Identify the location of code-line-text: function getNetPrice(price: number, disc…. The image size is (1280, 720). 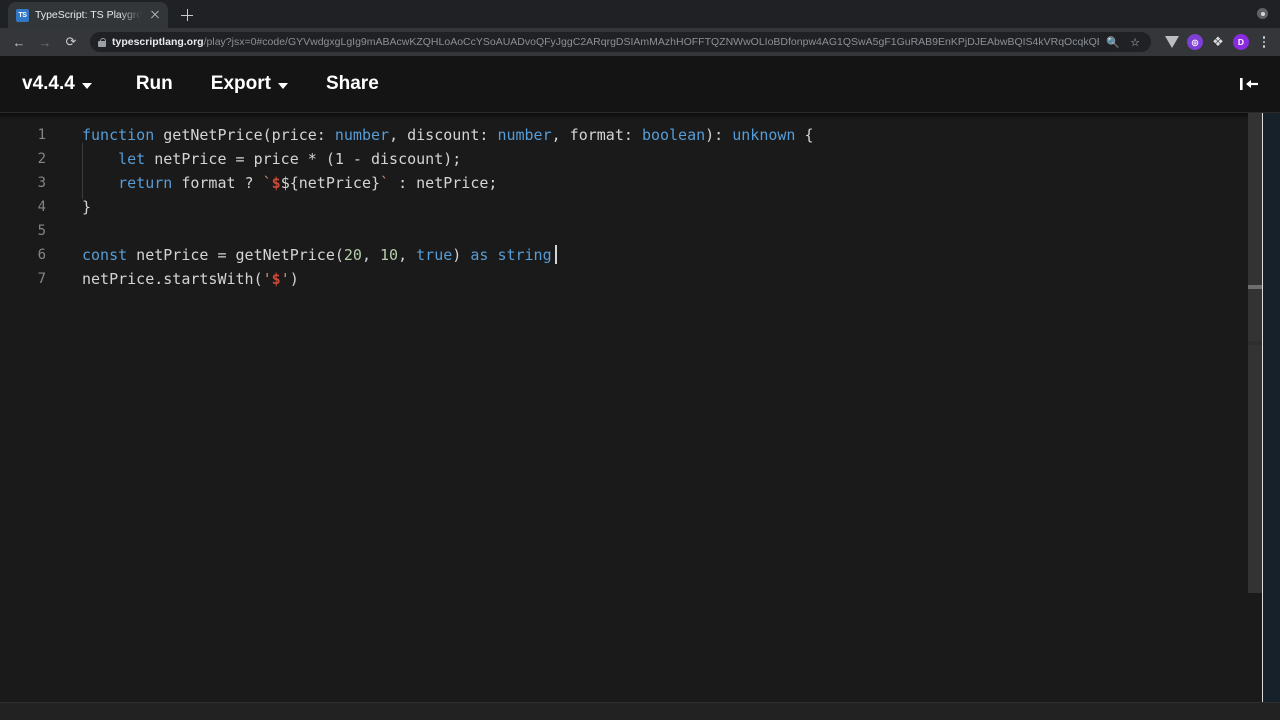
(662, 135).